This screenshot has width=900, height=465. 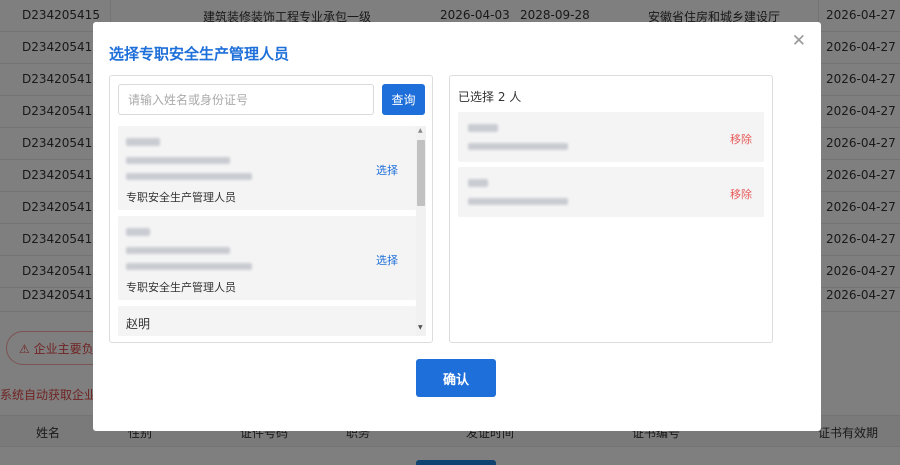 What do you see at coordinates (421, 173) in the screenshot?
I see `scroll-thumb` at bounding box center [421, 173].